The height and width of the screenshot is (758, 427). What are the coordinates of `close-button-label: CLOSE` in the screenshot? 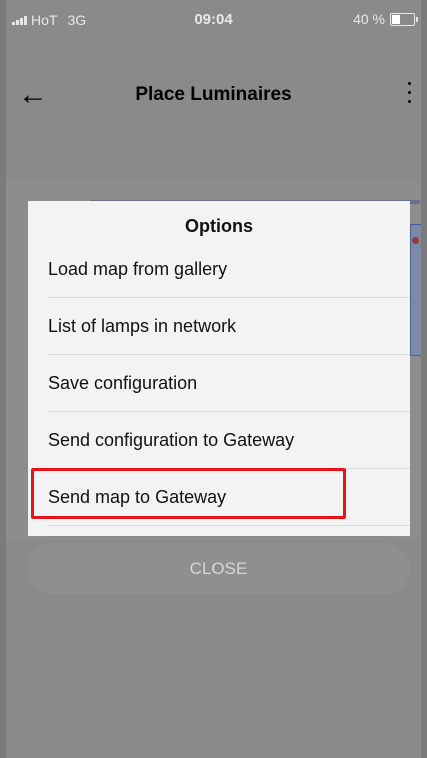 It's located at (218, 568).